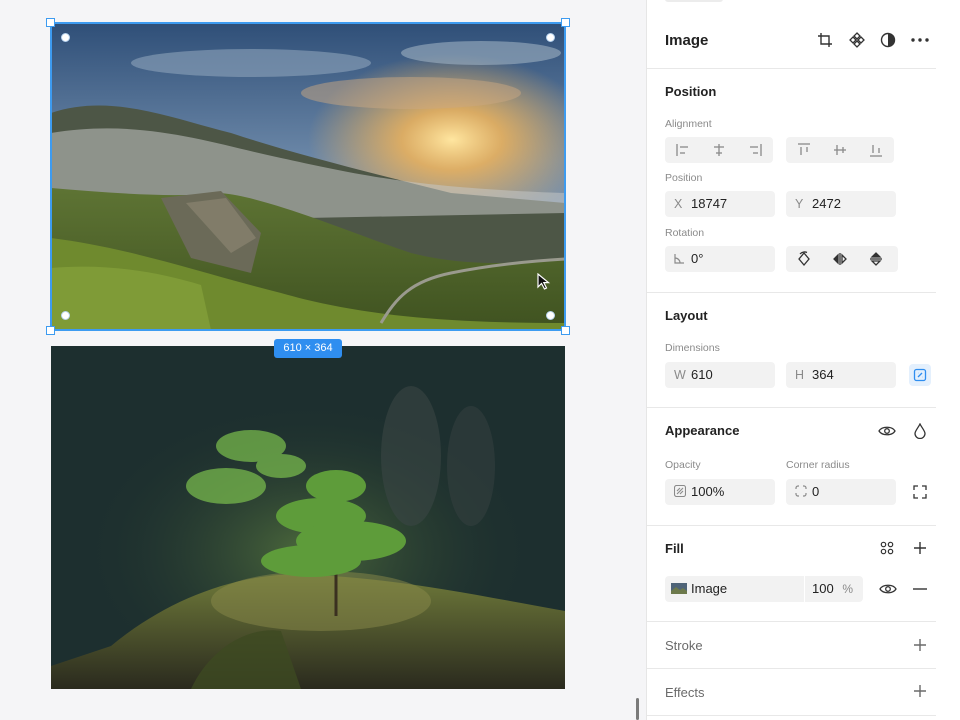 The image size is (960, 720). Describe the element at coordinates (887, 548) in the screenshot. I see `styles-grid-icon` at that location.